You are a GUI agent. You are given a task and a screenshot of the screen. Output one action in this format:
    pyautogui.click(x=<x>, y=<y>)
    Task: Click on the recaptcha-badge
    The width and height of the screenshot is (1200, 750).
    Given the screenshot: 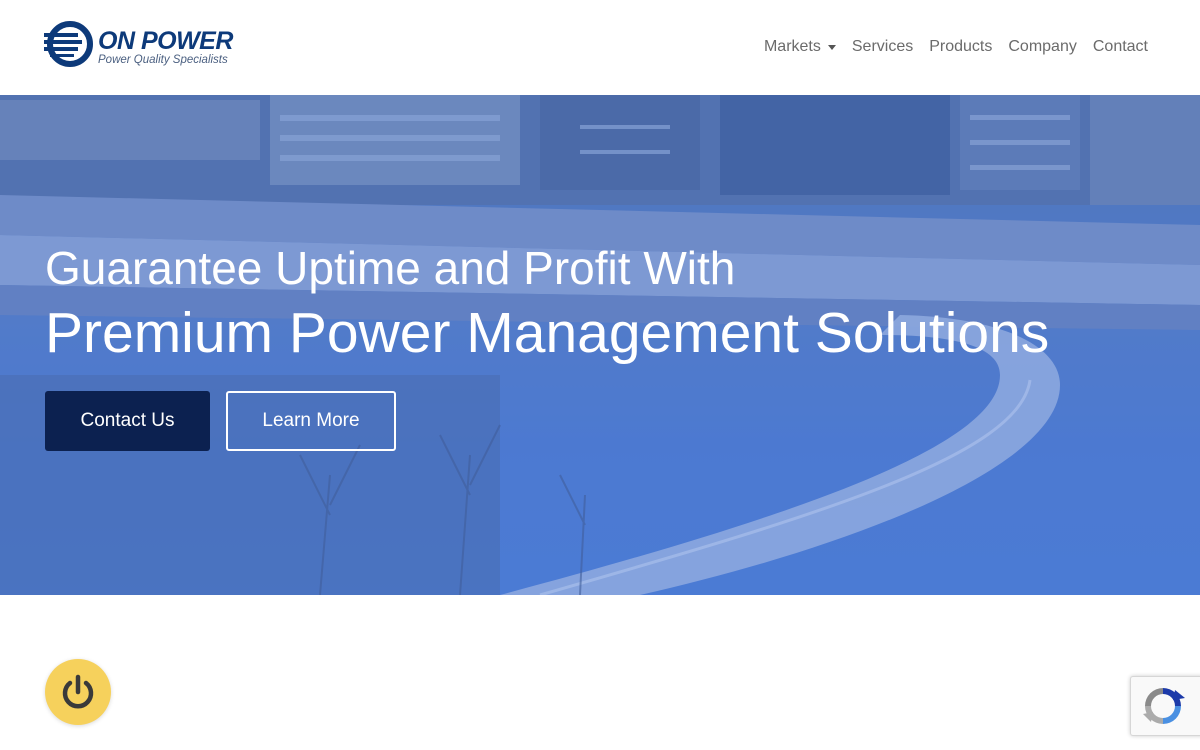 What is the action you would take?
    pyautogui.click(x=1165, y=706)
    